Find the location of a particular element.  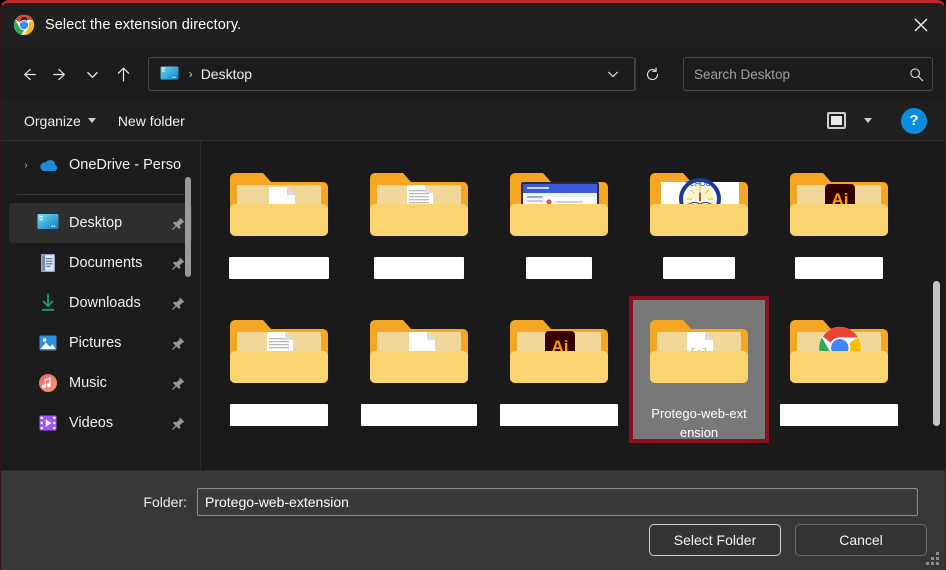

address-dropdown-button is located at coordinates (613, 74).